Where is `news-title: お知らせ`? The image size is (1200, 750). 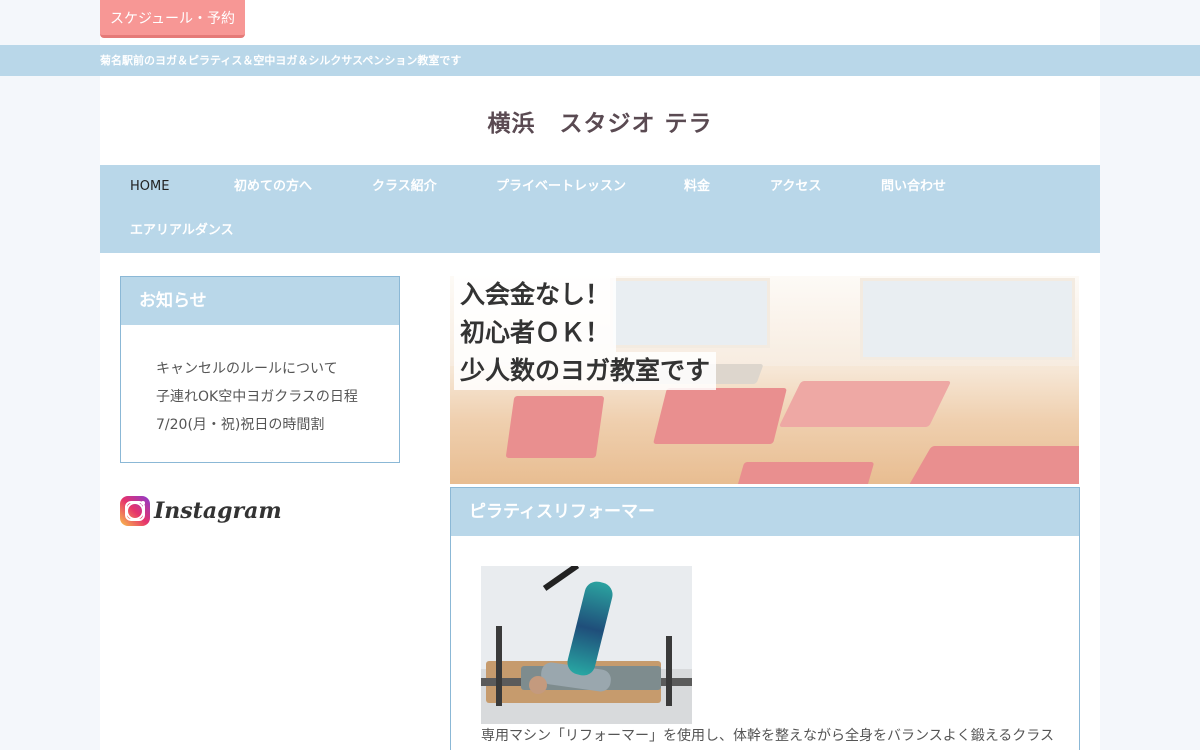 news-title: お知らせ is located at coordinates (260, 301).